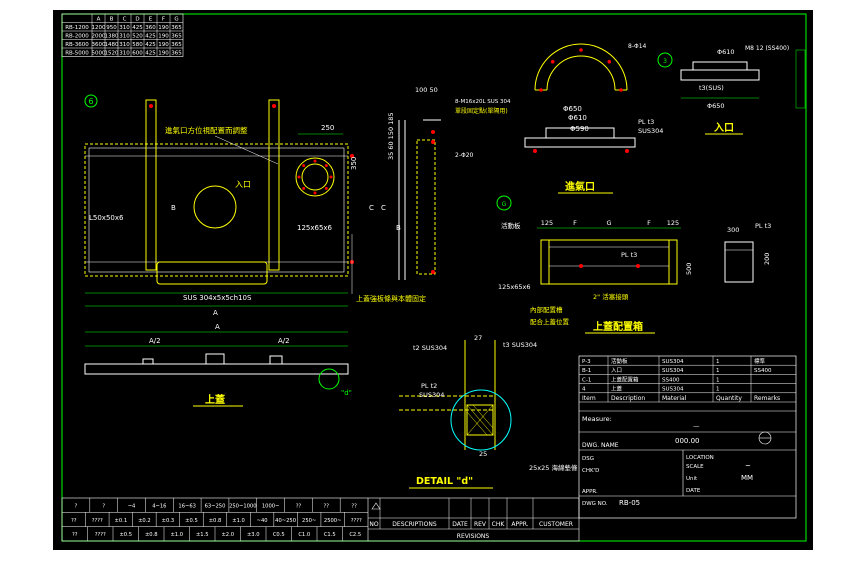 The width and height of the screenshot is (867, 562). Describe the element at coordinates (550, 321) in the screenshot. I see `box-note-3: 配合上蓋位置` at that location.